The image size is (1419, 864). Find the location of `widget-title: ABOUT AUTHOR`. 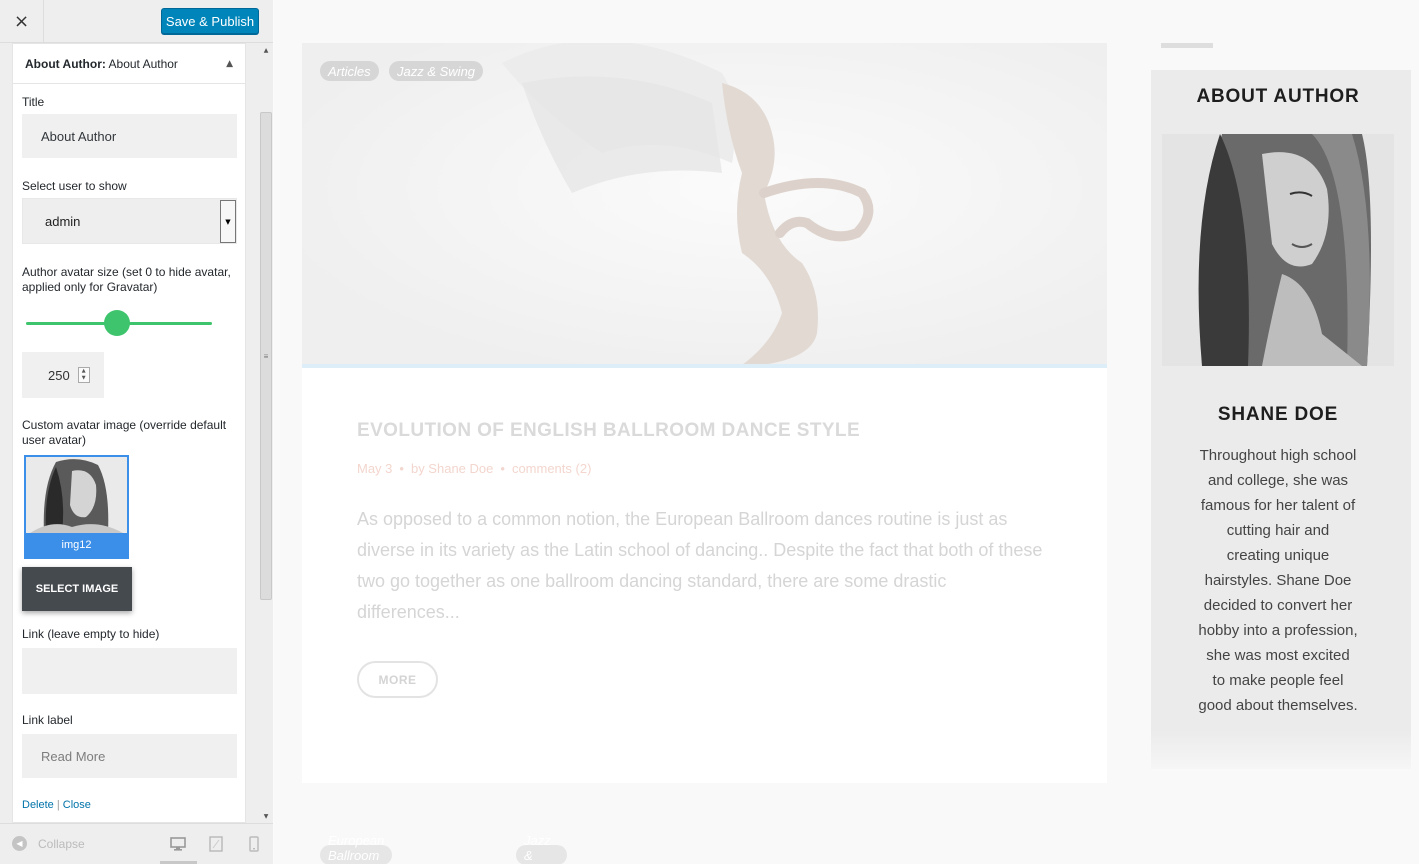

widget-title: ABOUT AUTHOR is located at coordinates (1278, 96).